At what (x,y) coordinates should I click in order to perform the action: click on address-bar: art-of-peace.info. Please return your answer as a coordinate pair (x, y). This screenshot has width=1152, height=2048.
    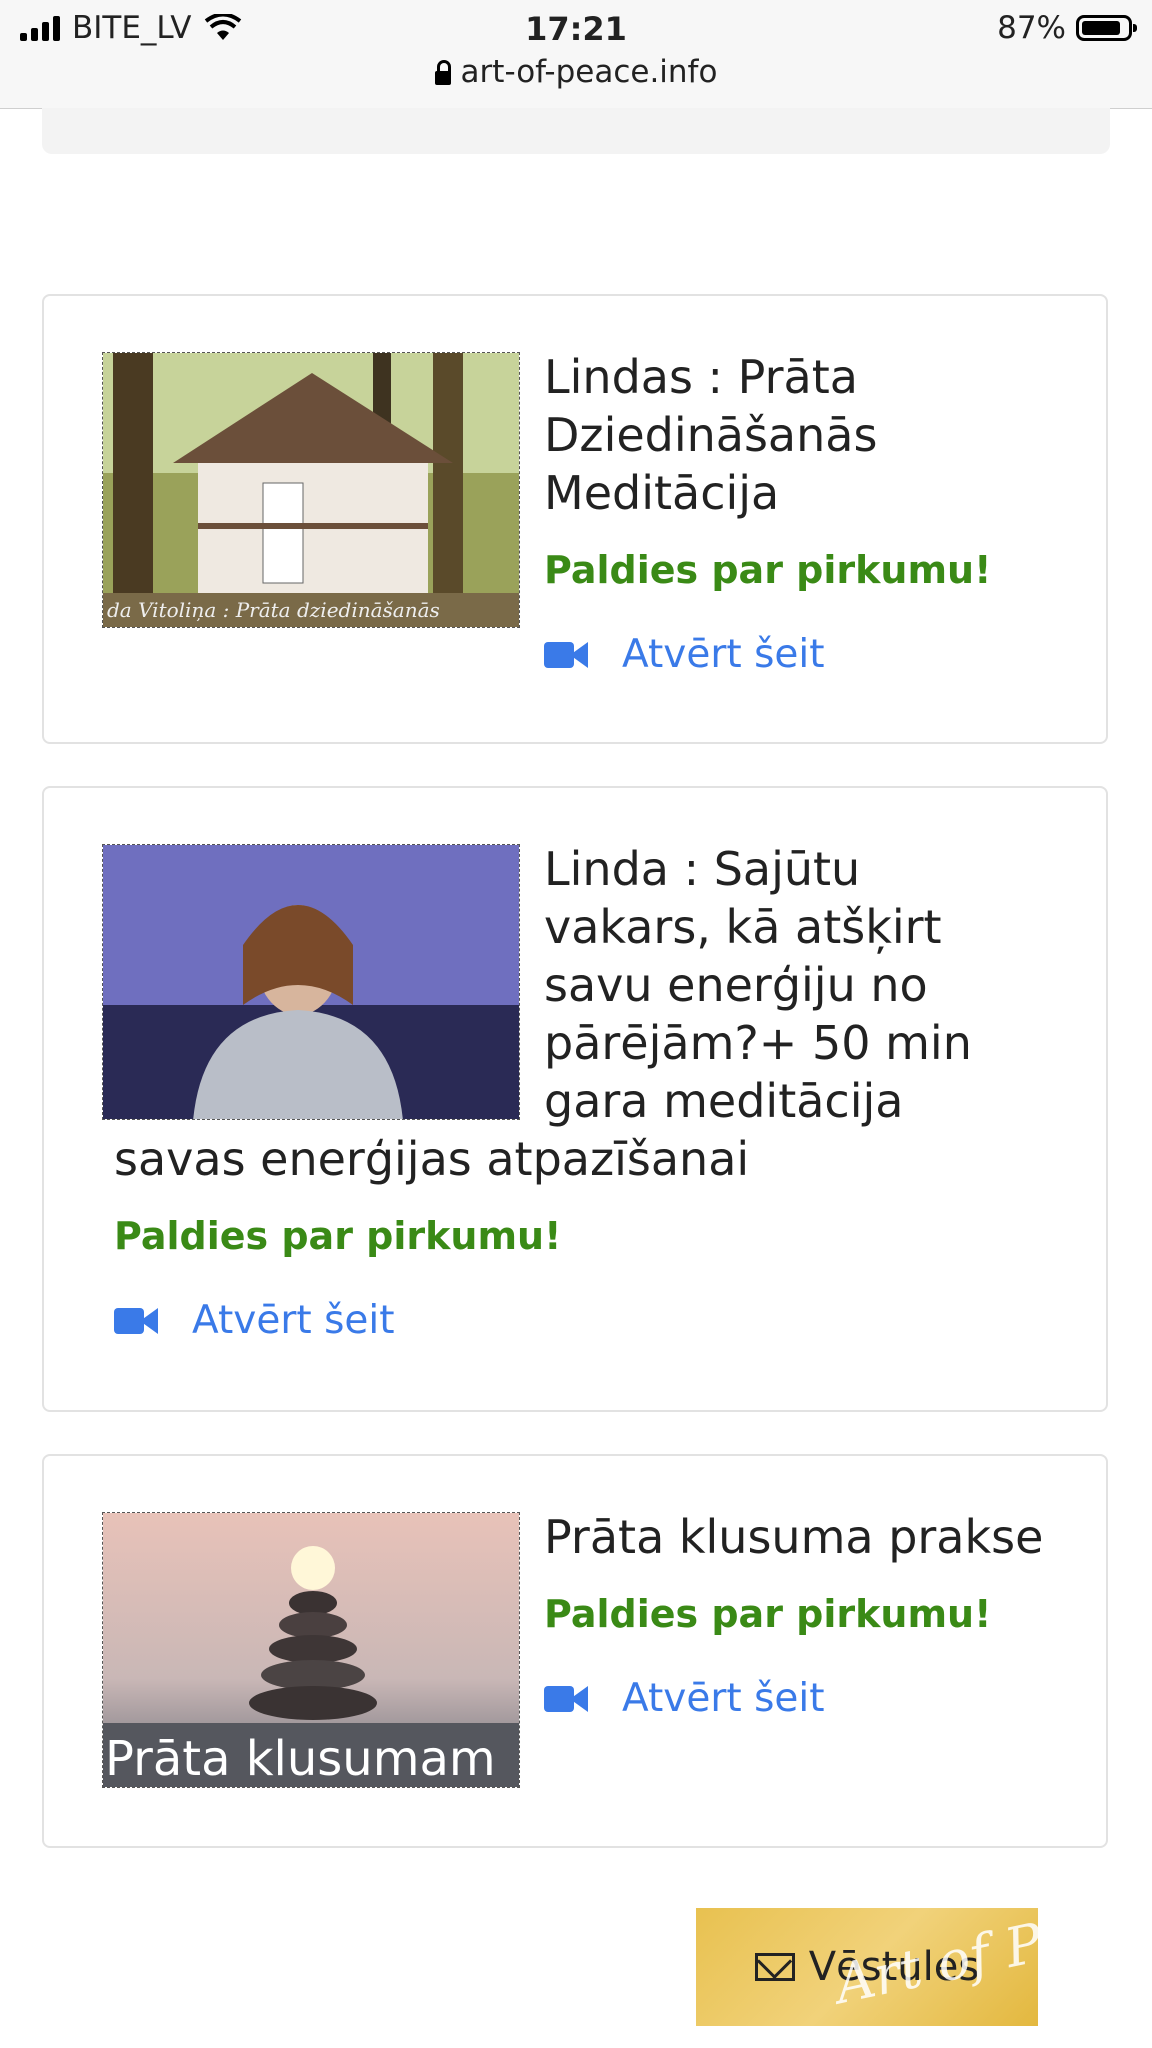
    Looking at the image, I should click on (576, 72).